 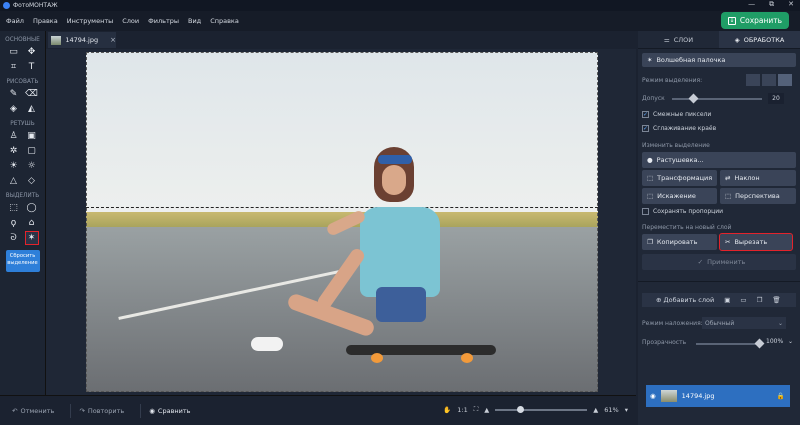 I want to click on transform-button: ⬚ Трансформация, so click(x=679, y=178).